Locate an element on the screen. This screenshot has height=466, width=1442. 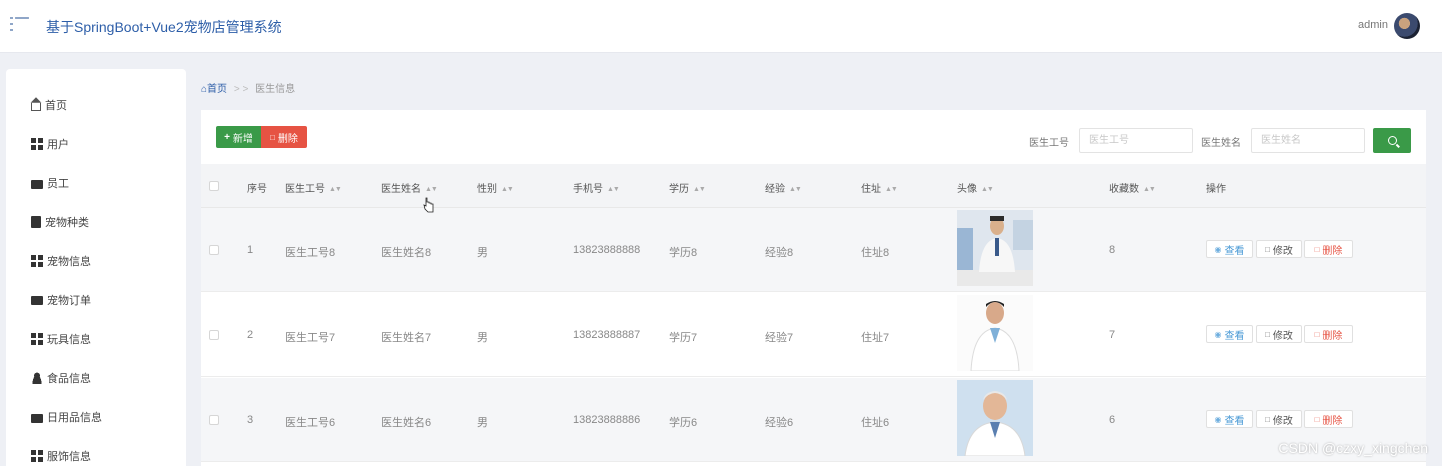
sidebar-item-pet-category: 宠物种类 is located at coordinates (60, 222).